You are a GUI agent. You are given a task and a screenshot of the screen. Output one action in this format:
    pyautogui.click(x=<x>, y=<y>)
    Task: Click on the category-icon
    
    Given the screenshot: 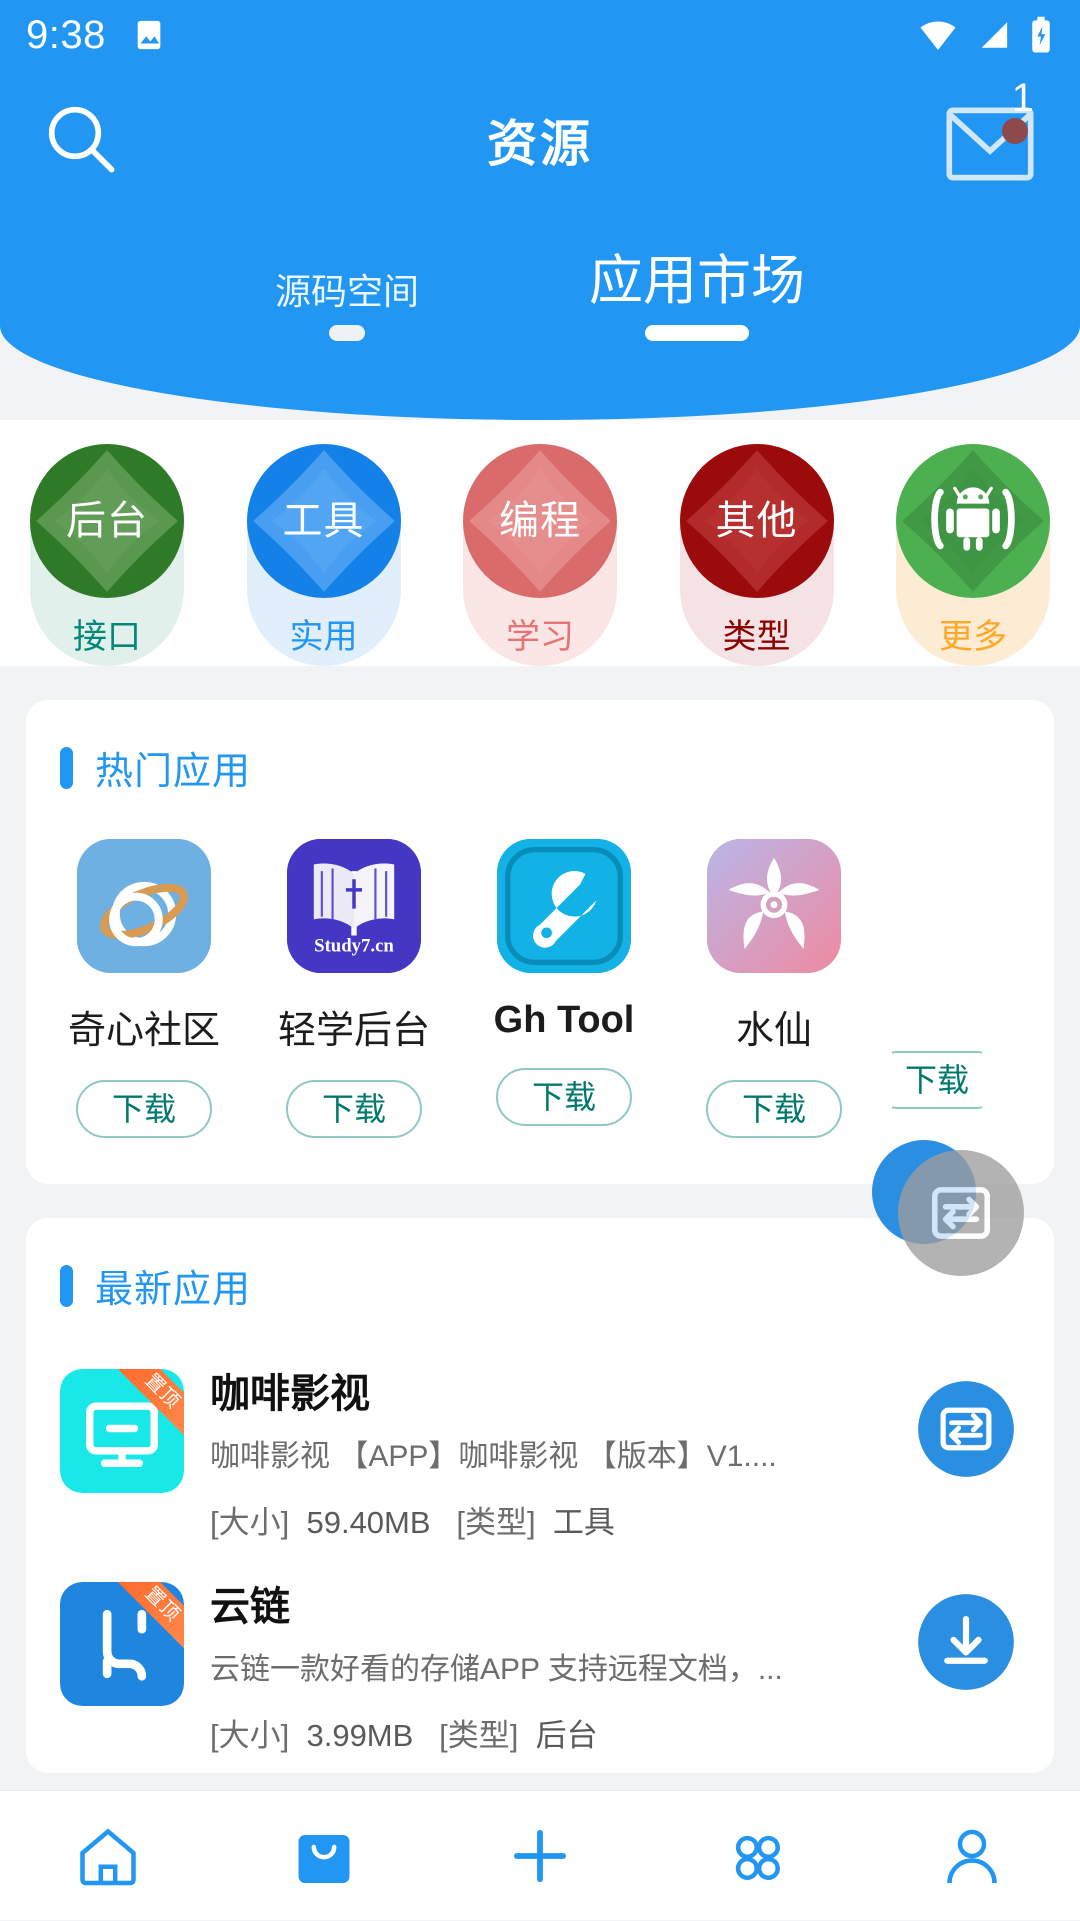 What is the action you would take?
    pyautogui.click(x=973, y=521)
    